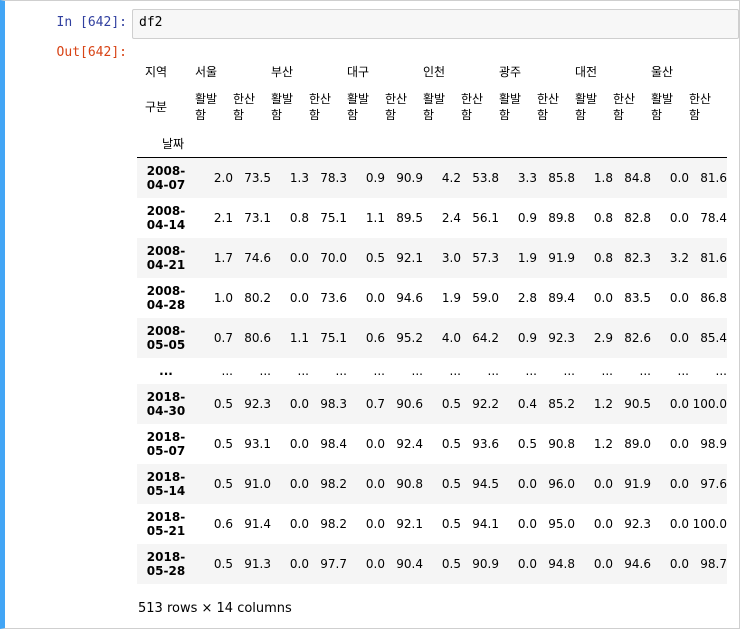 The width and height of the screenshot is (745, 632). What do you see at coordinates (409, 563) in the screenshot?
I see `table-cell: 90.4` at bounding box center [409, 563].